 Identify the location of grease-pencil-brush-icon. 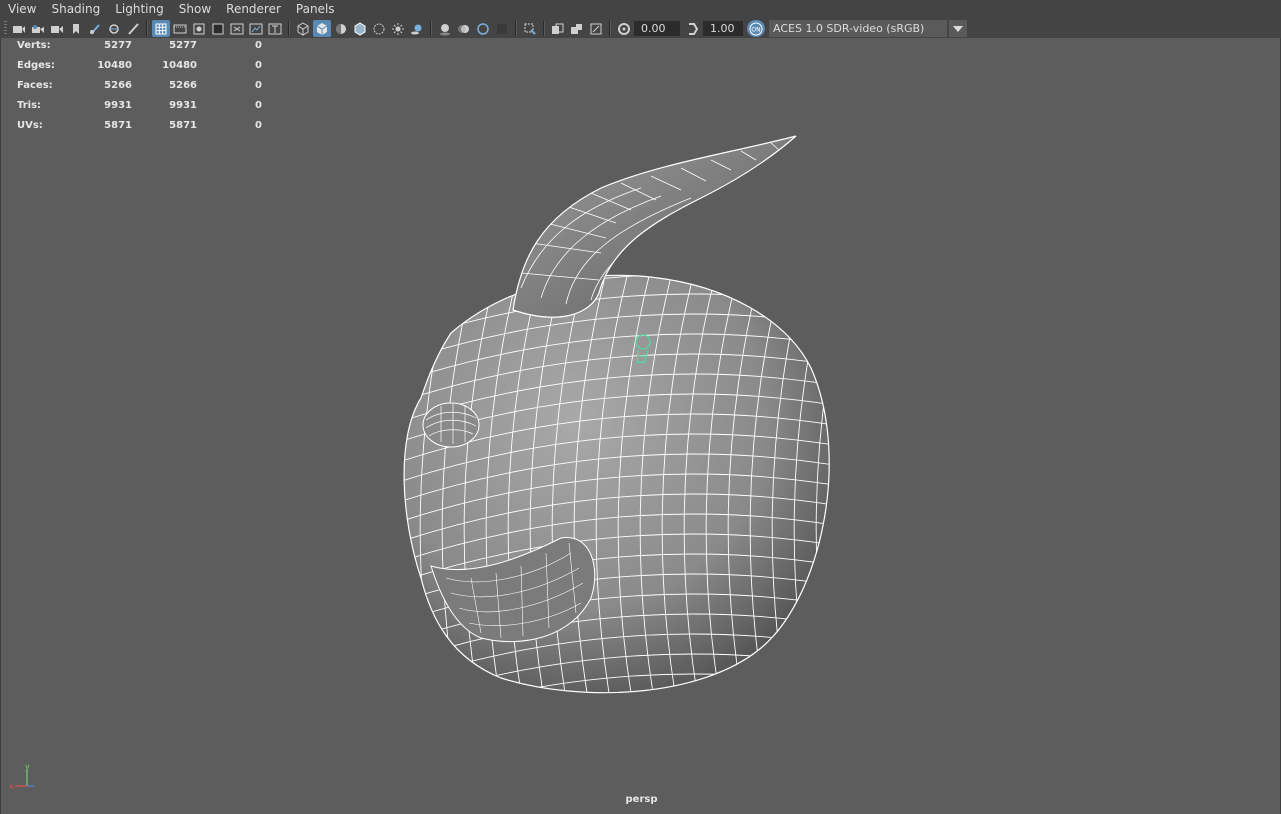
(133, 28).